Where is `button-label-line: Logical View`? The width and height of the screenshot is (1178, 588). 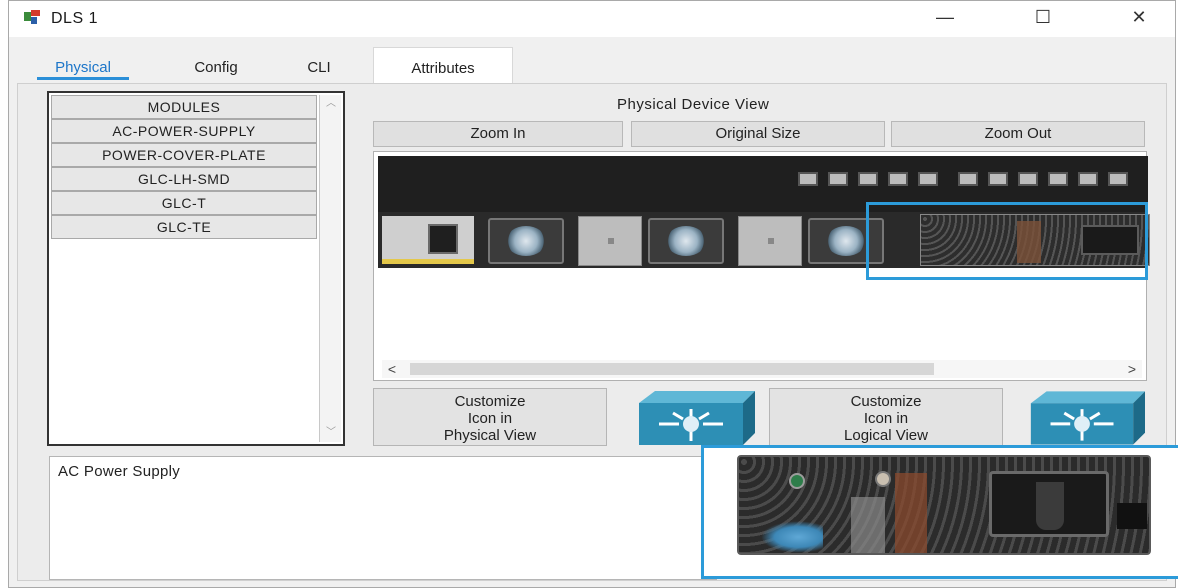 button-label-line: Logical View is located at coordinates (886, 435).